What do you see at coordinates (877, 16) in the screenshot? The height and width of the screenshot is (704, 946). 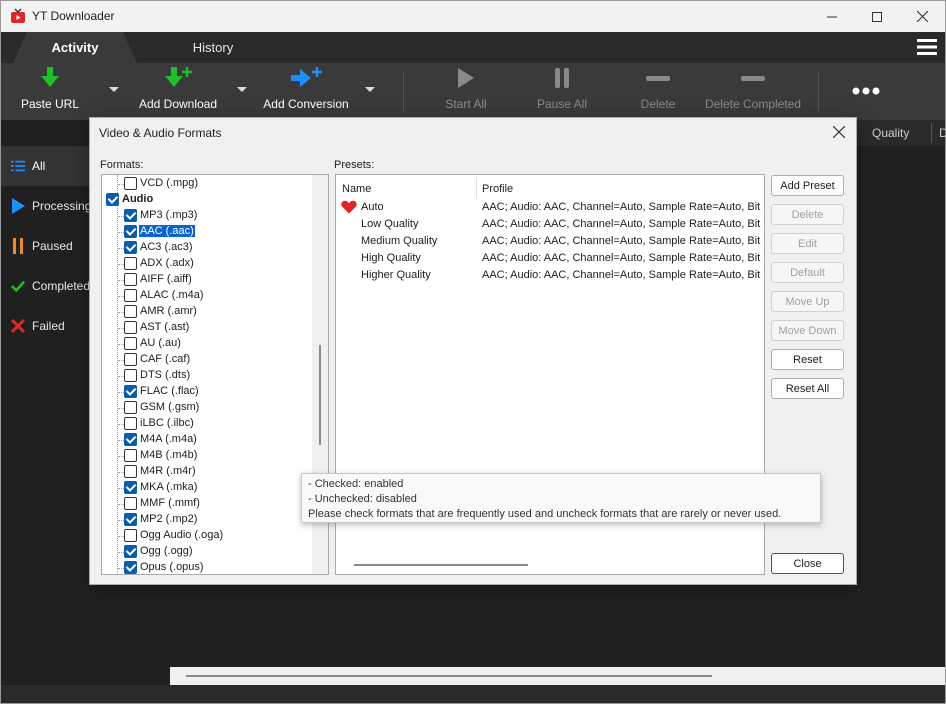 I see `maximize-button` at bounding box center [877, 16].